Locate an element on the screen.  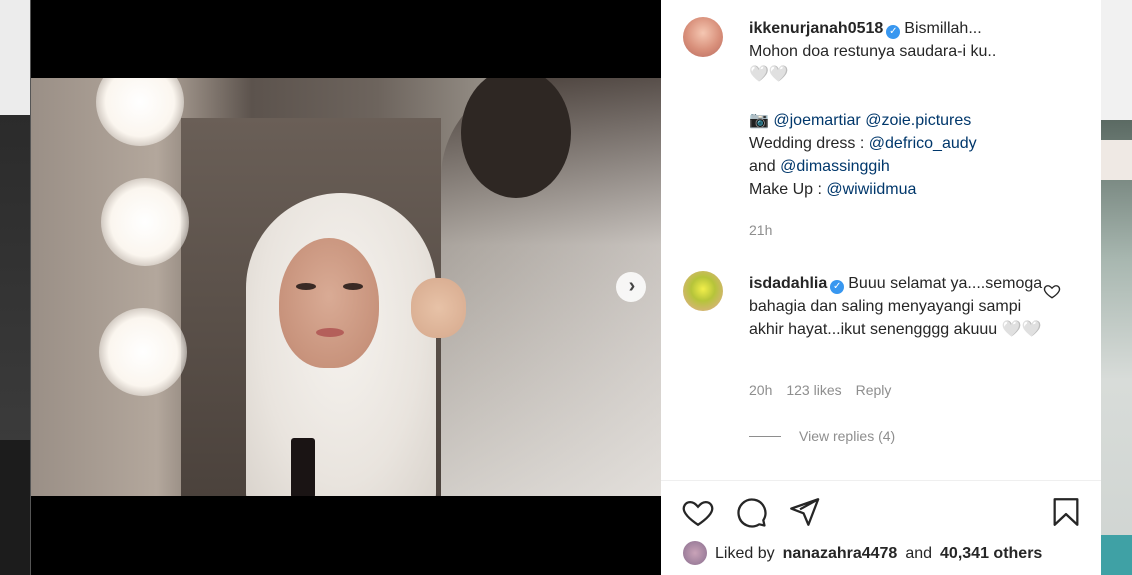
view-replies-button: View replies (4) is located at coordinates (822, 436).